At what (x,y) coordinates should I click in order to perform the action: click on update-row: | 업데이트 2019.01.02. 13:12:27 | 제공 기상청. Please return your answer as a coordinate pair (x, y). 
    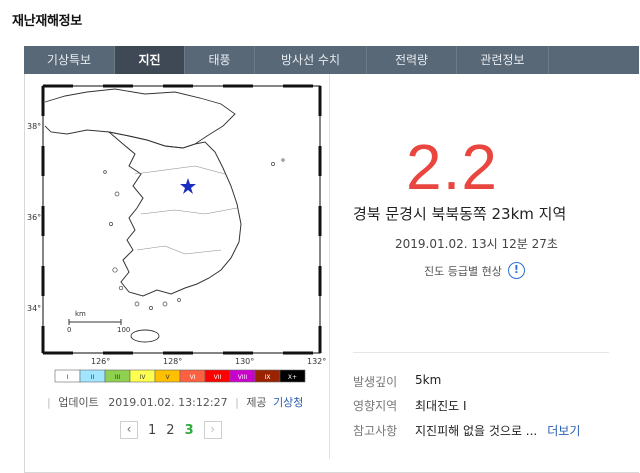
    Looking at the image, I should click on (177, 402).